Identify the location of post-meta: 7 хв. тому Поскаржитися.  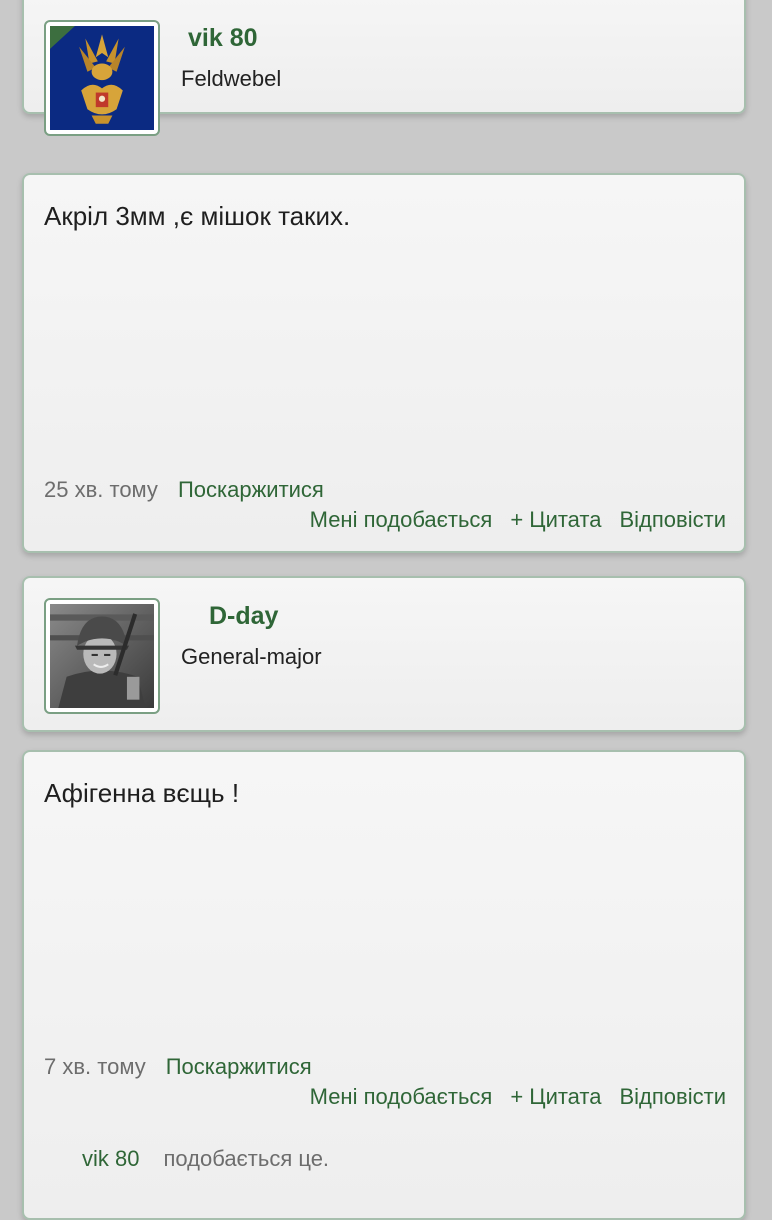
(178, 1067).